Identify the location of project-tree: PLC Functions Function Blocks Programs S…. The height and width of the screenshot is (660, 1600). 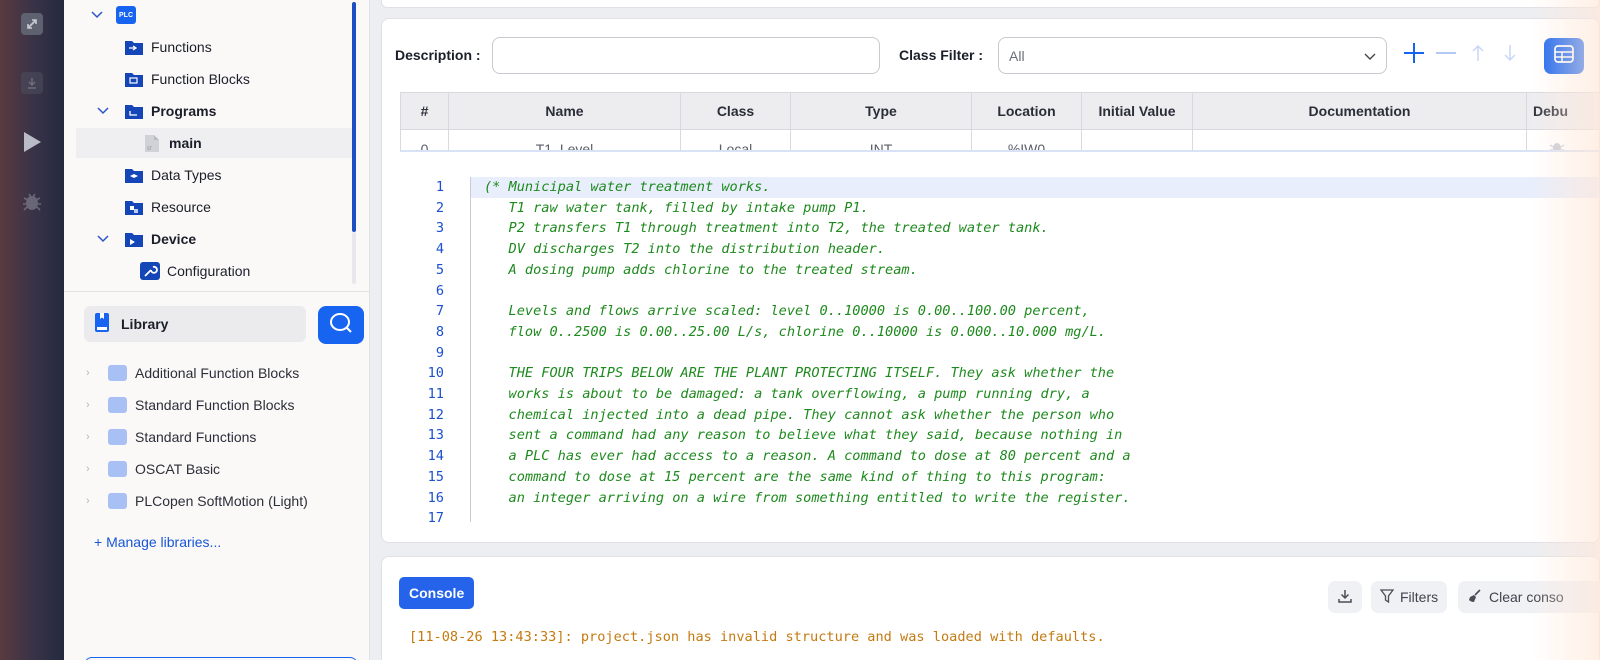
(217, 143).